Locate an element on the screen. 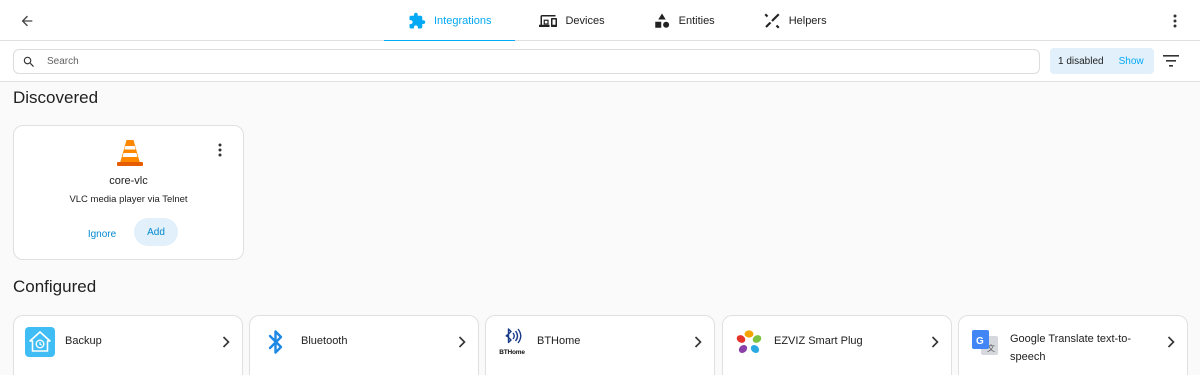 This screenshot has height=375, width=1200. integration-card-backup: Backup is located at coordinates (128, 345).